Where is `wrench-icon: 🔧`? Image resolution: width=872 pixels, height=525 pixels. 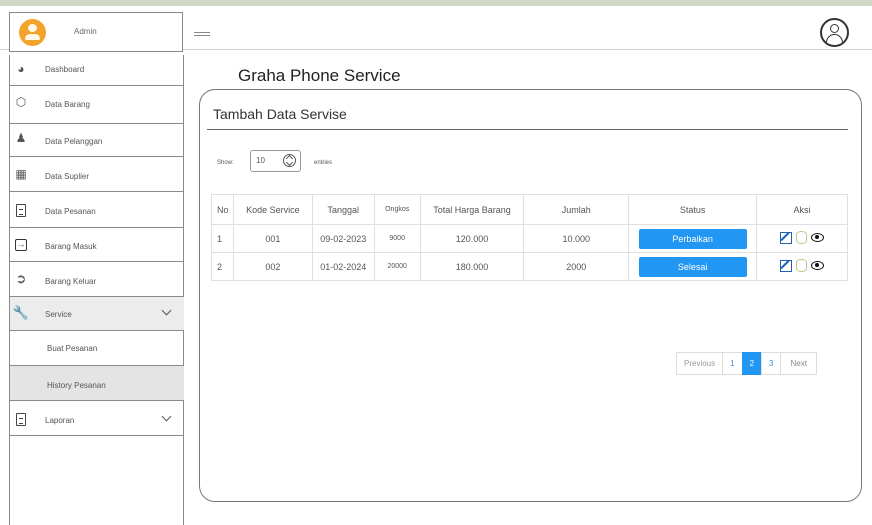 wrench-icon: 🔧 is located at coordinates (21, 312).